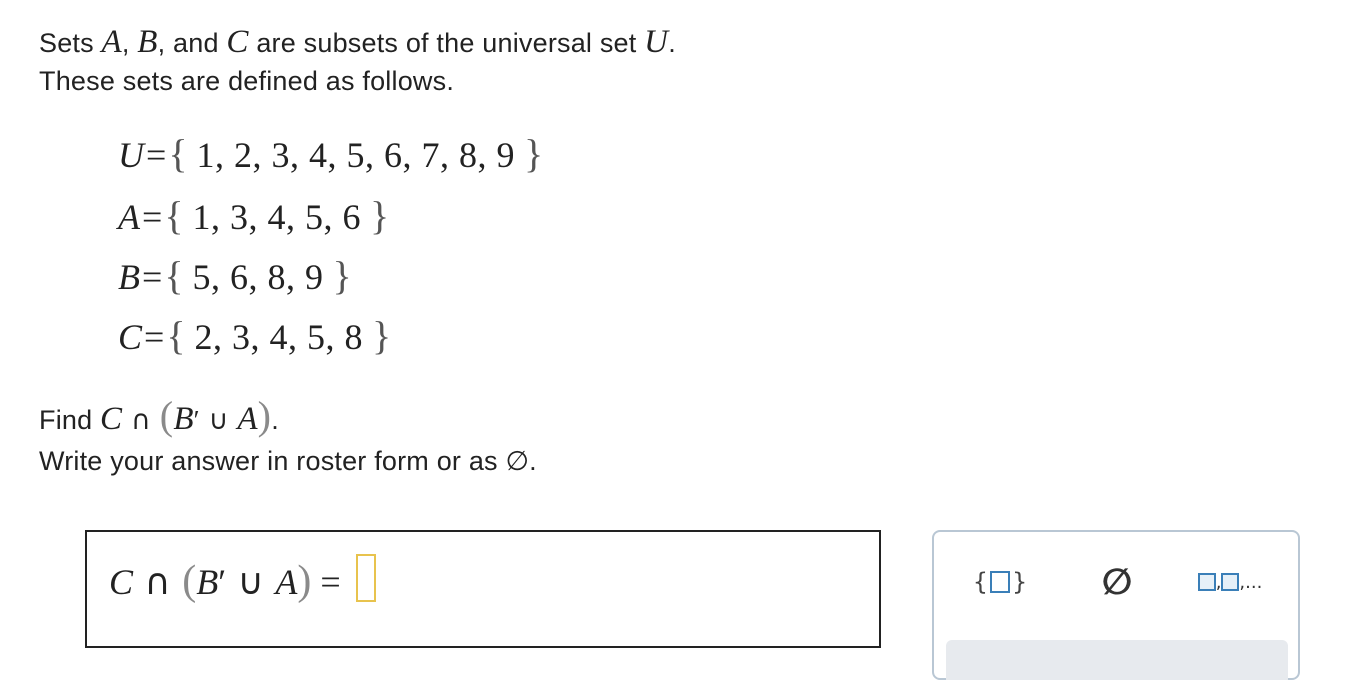  I want to click on intro-text: are subsets of the universal set, so click(446, 43).